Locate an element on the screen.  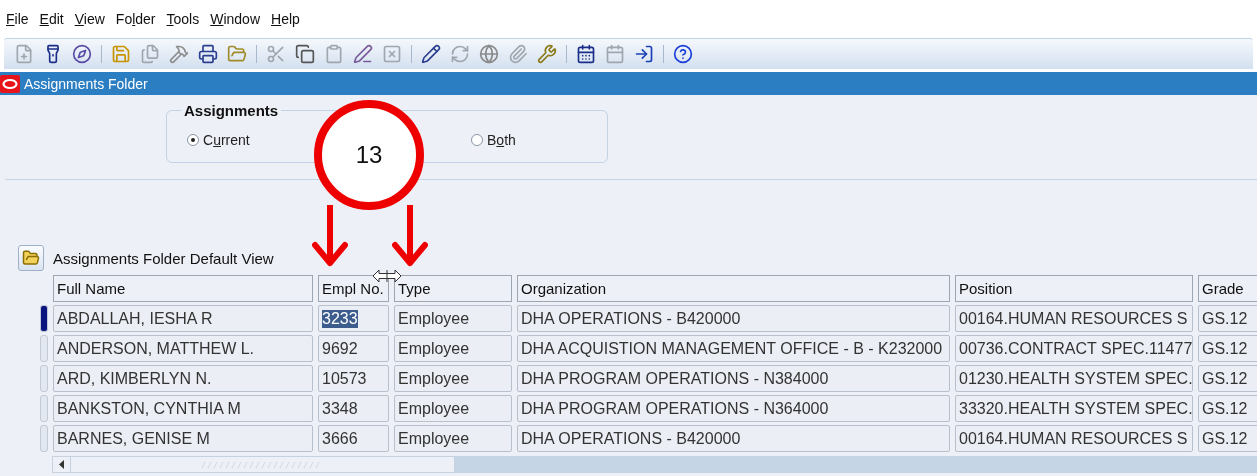
table-cell: 3233 is located at coordinates (353, 318).